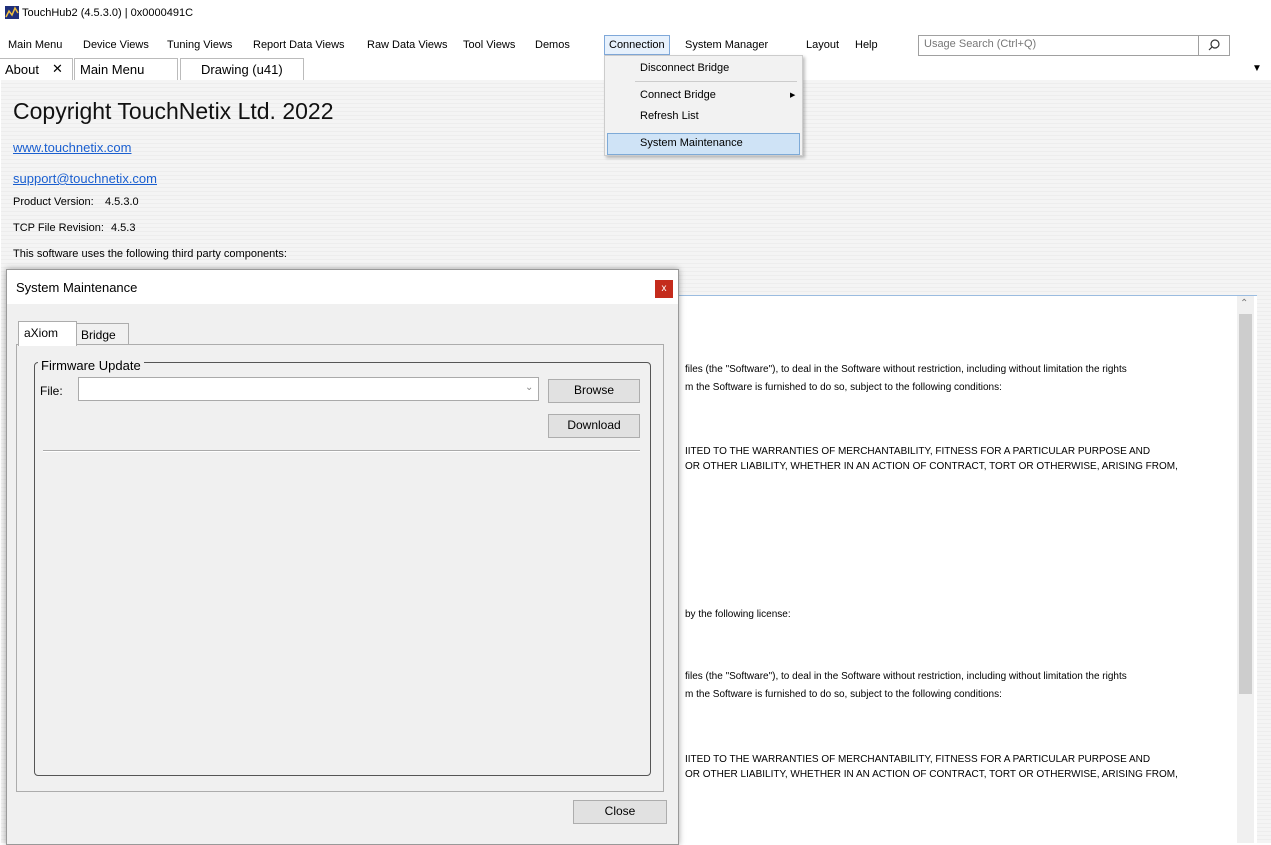  I want to click on tcp-revision-value: 4.5.3, so click(123, 228).